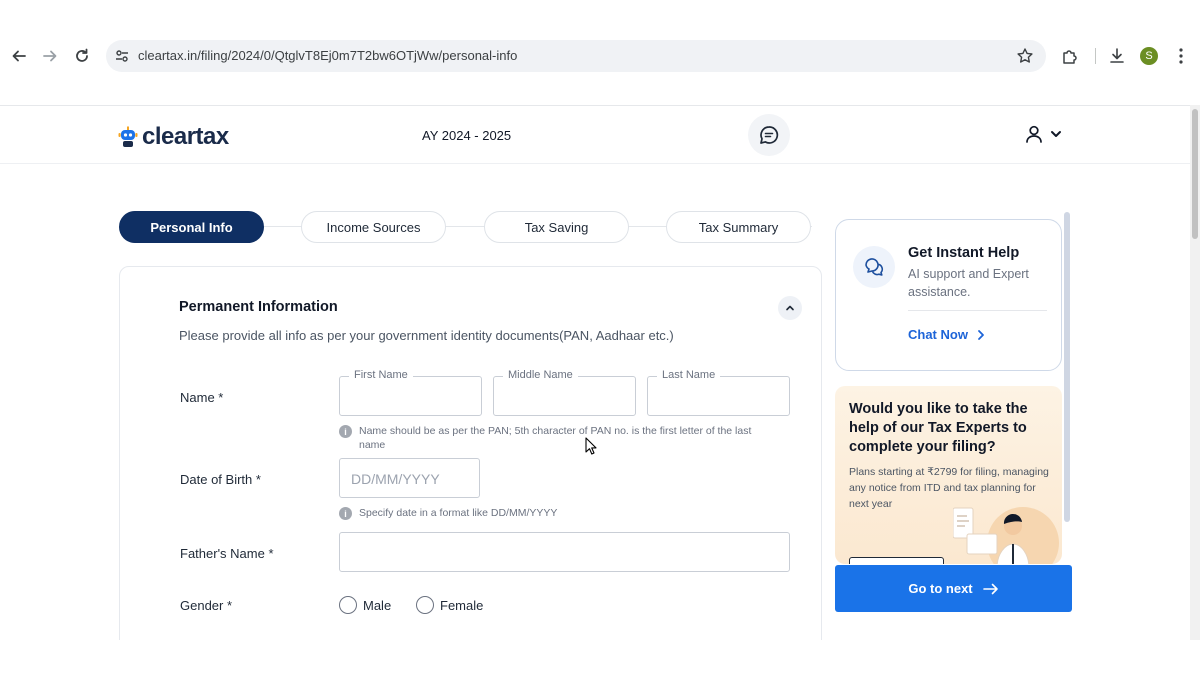  I want to click on promo-button, so click(896, 560).